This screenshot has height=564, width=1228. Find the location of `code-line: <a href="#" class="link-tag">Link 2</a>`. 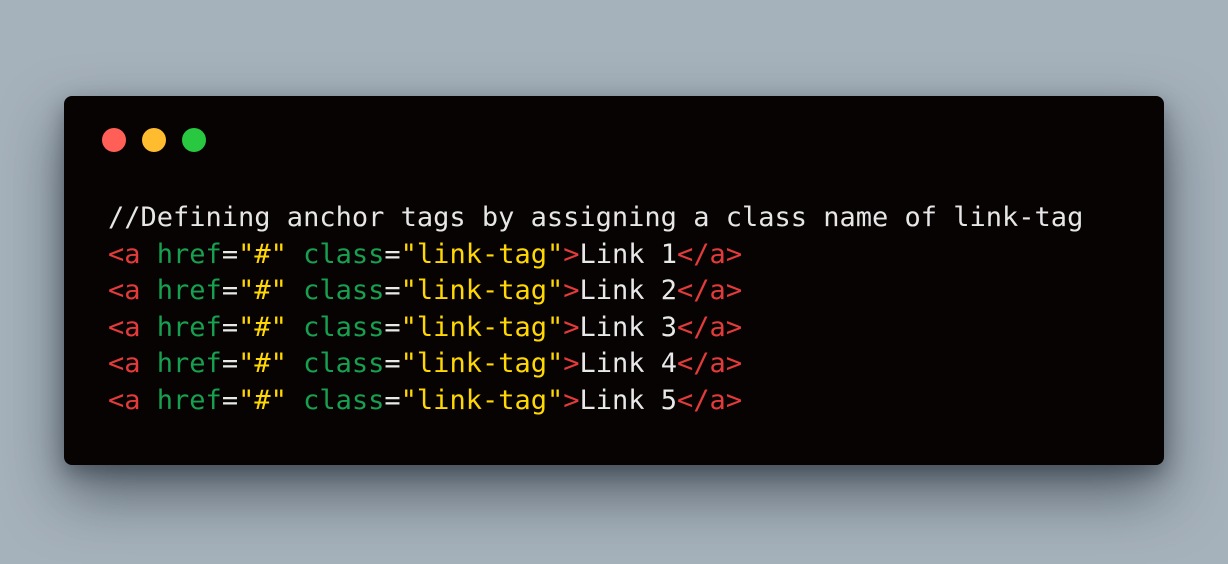

code-line: <a href="#" class="link-tag">Link 2</a> is located at coordinates (595, 291).